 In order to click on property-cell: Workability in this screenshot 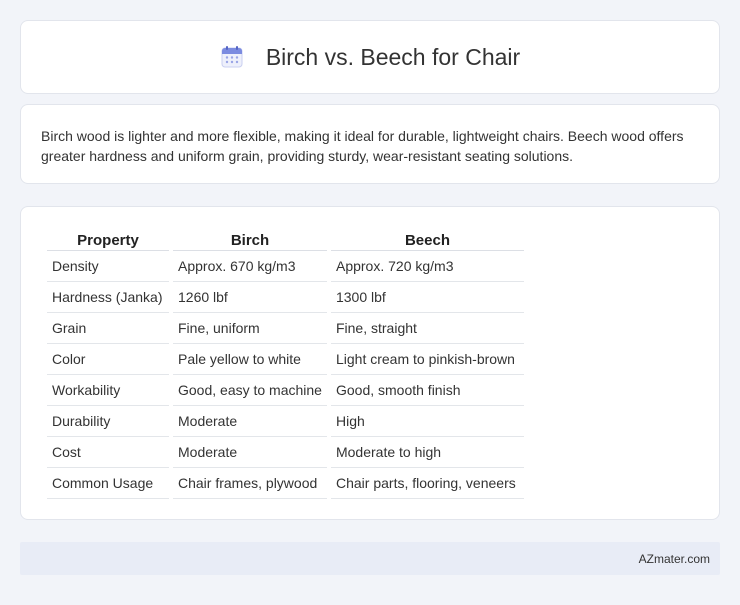, I will do `click(108, 390)`.